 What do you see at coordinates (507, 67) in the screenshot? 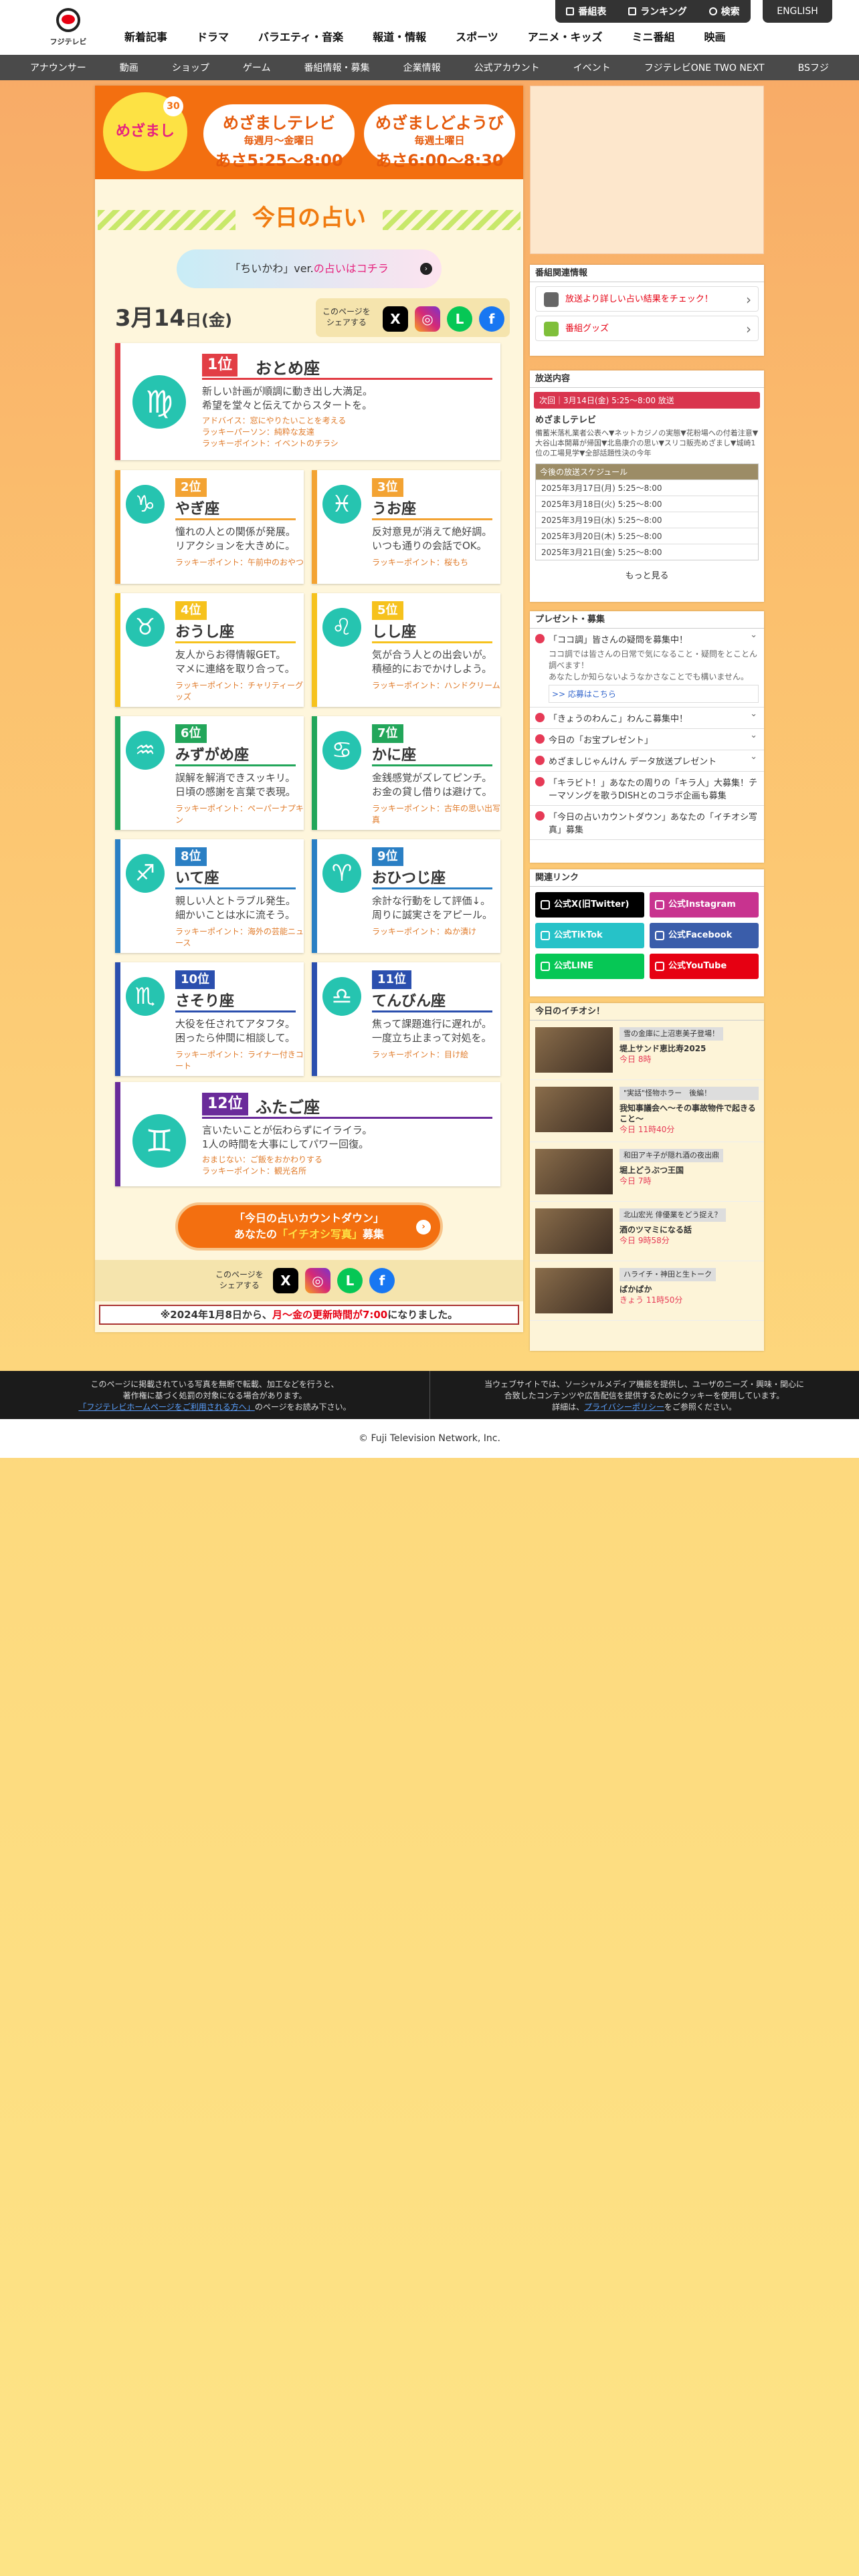
I see `subnav-item: 公式アカウント` at bounding box center [507, 67].